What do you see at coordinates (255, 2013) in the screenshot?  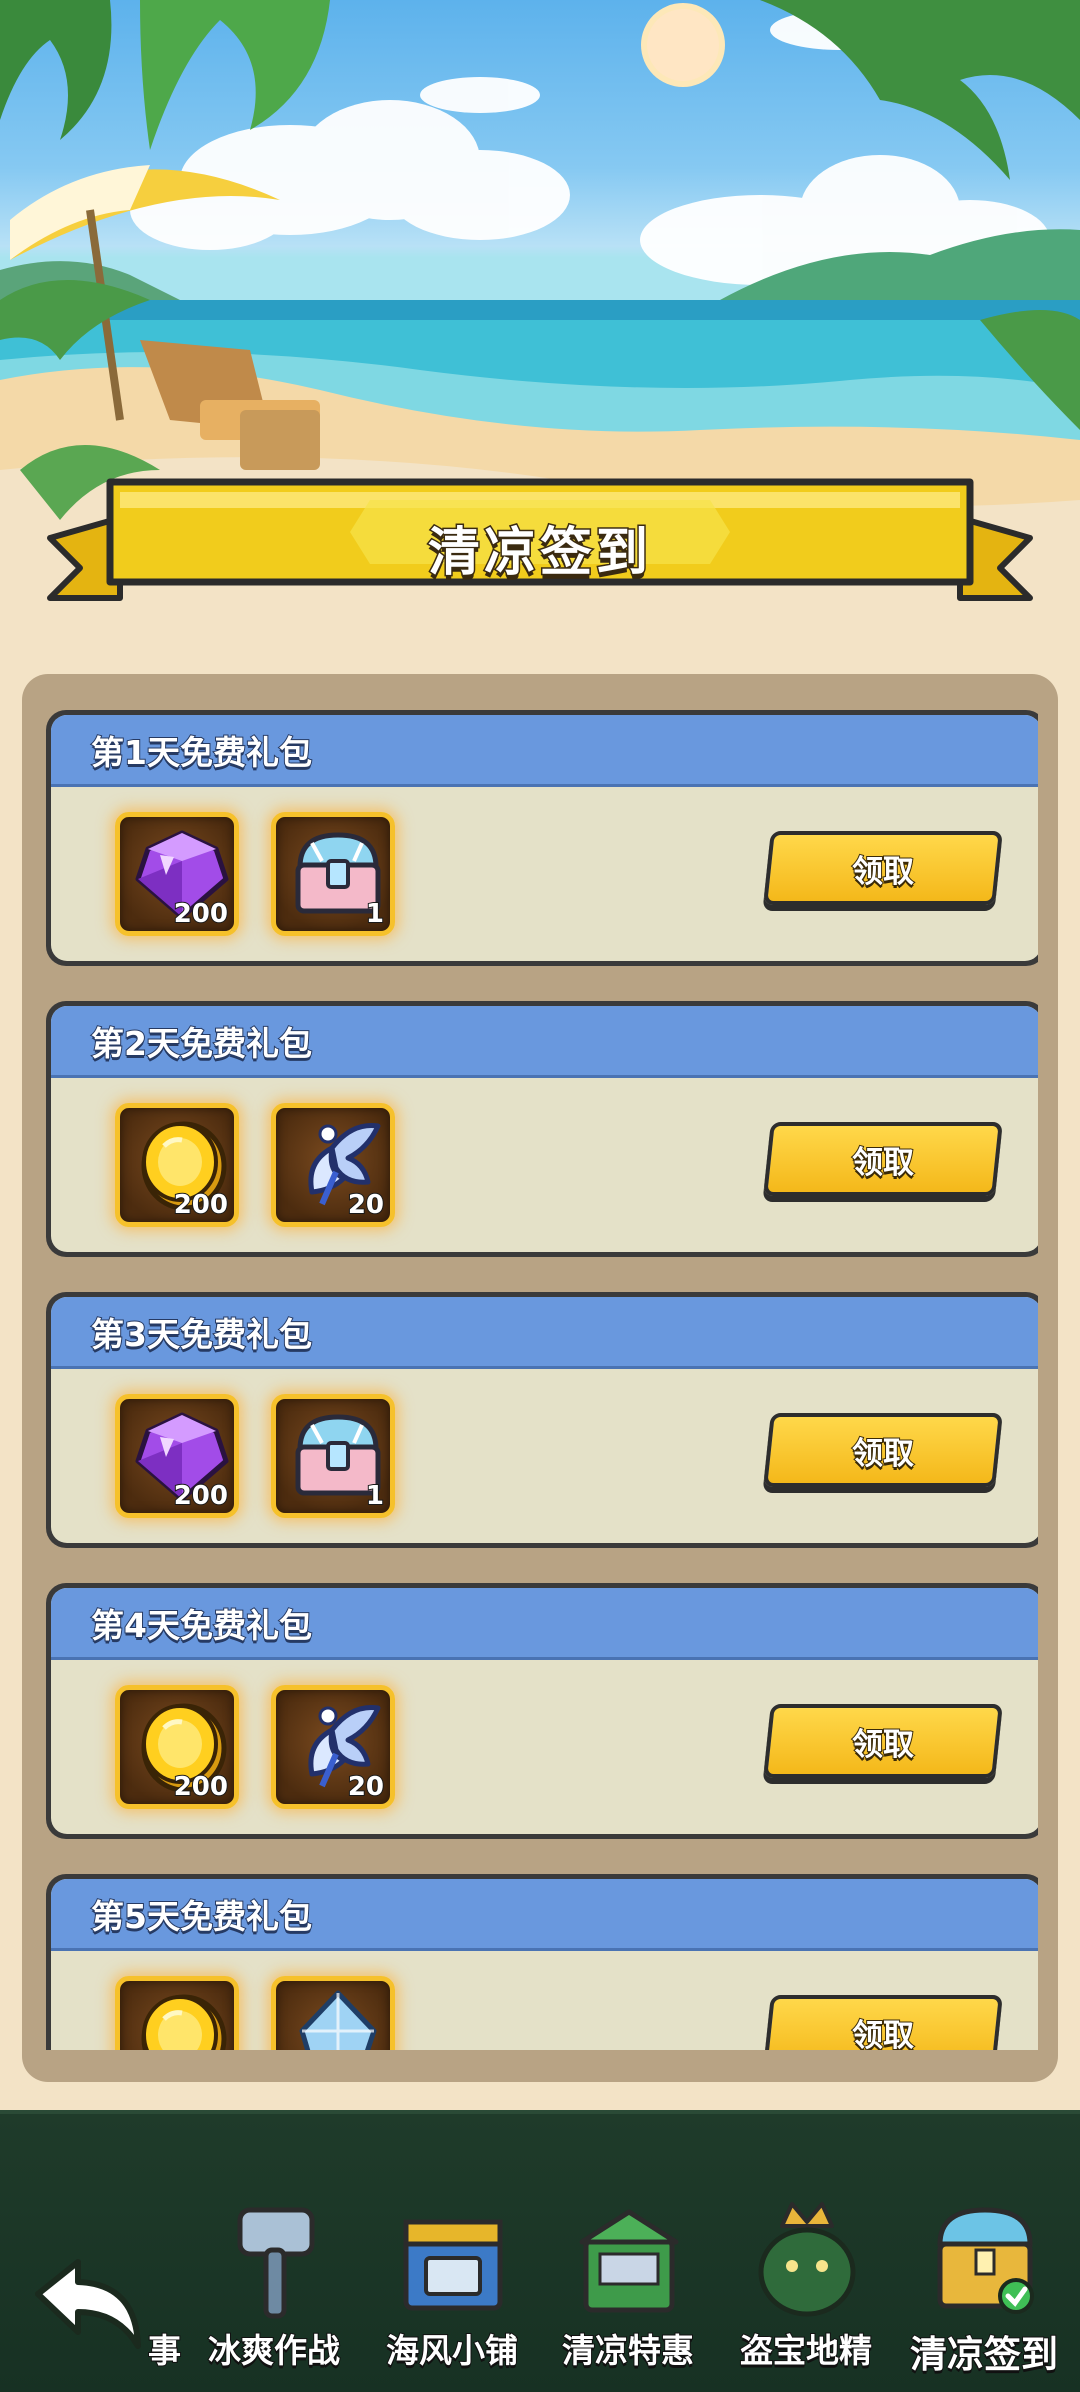 I see `reward-list` at bounding box center [255, 2013].